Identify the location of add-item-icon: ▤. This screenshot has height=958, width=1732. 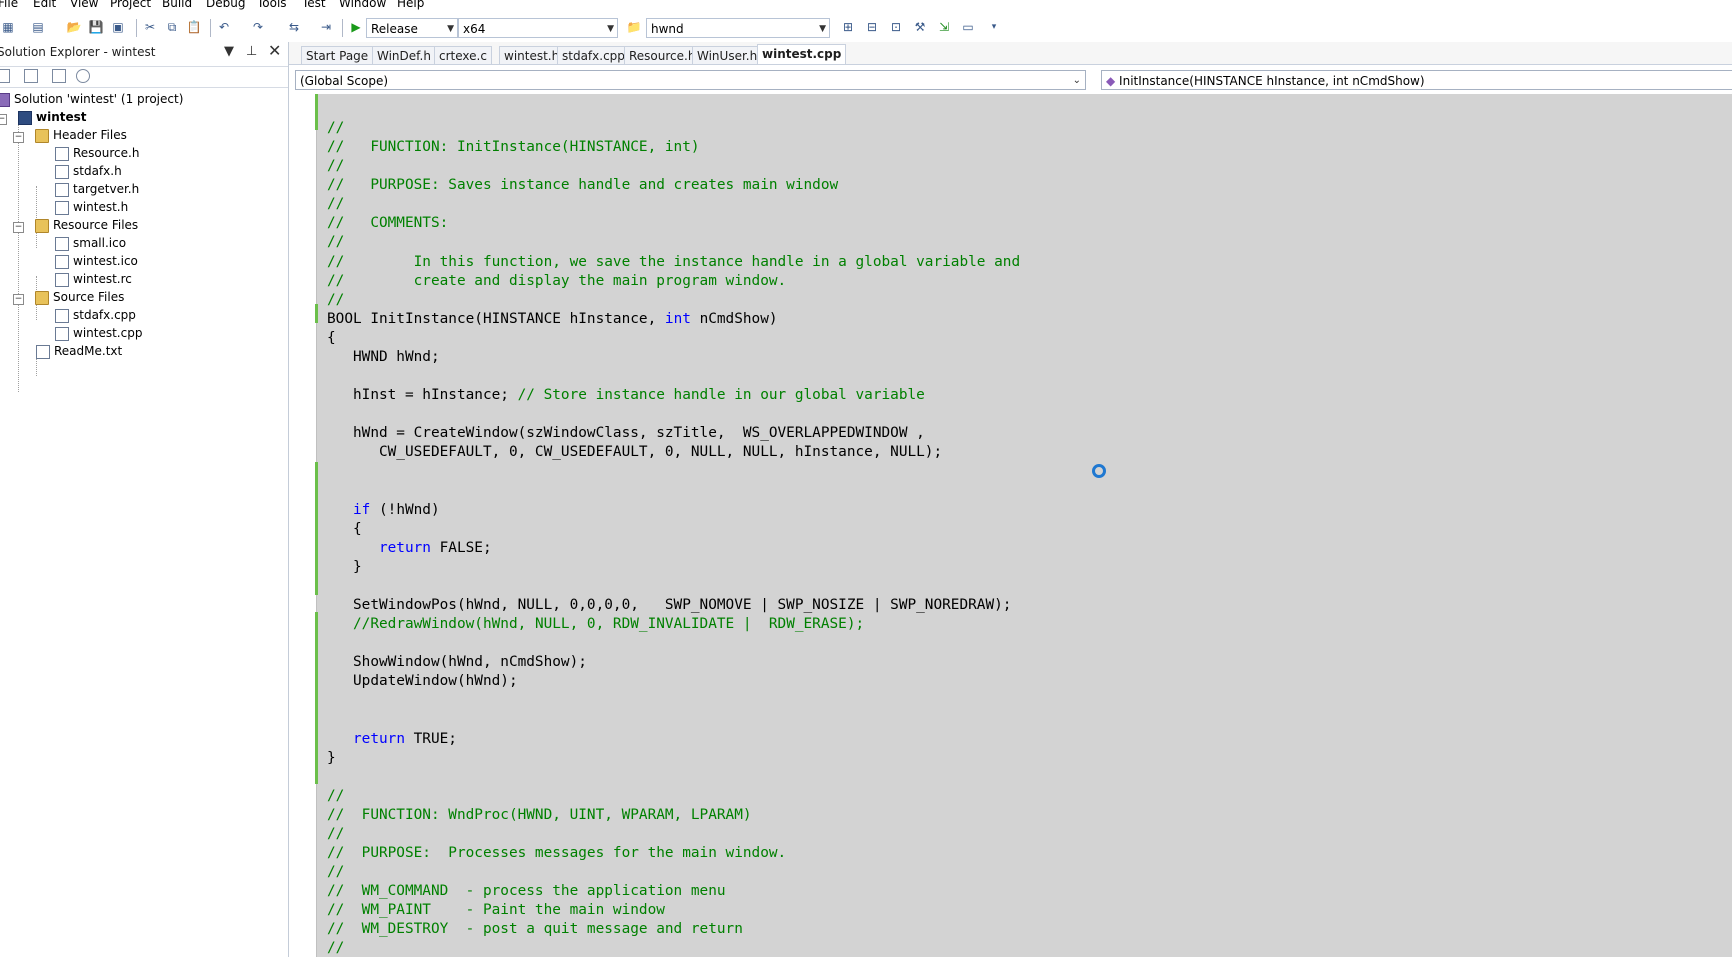
(38, 27).